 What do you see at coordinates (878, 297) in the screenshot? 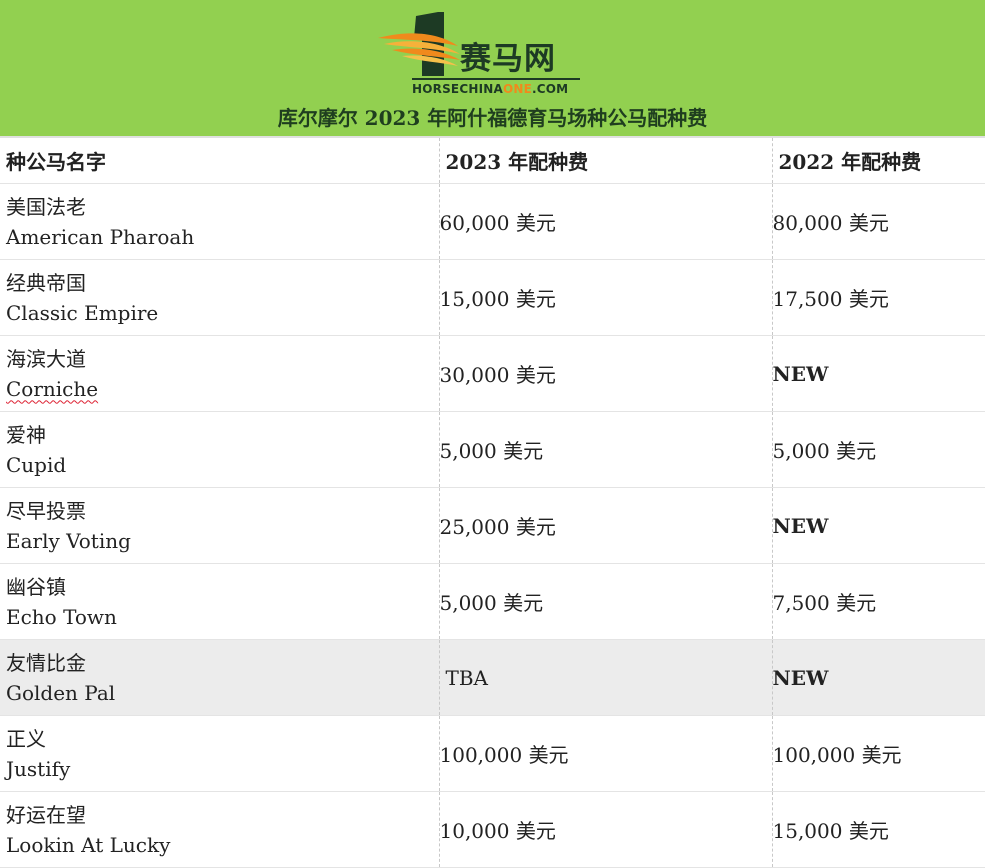
I see `fee-2022: 17,500 美元` at bounding box center [878, 297].